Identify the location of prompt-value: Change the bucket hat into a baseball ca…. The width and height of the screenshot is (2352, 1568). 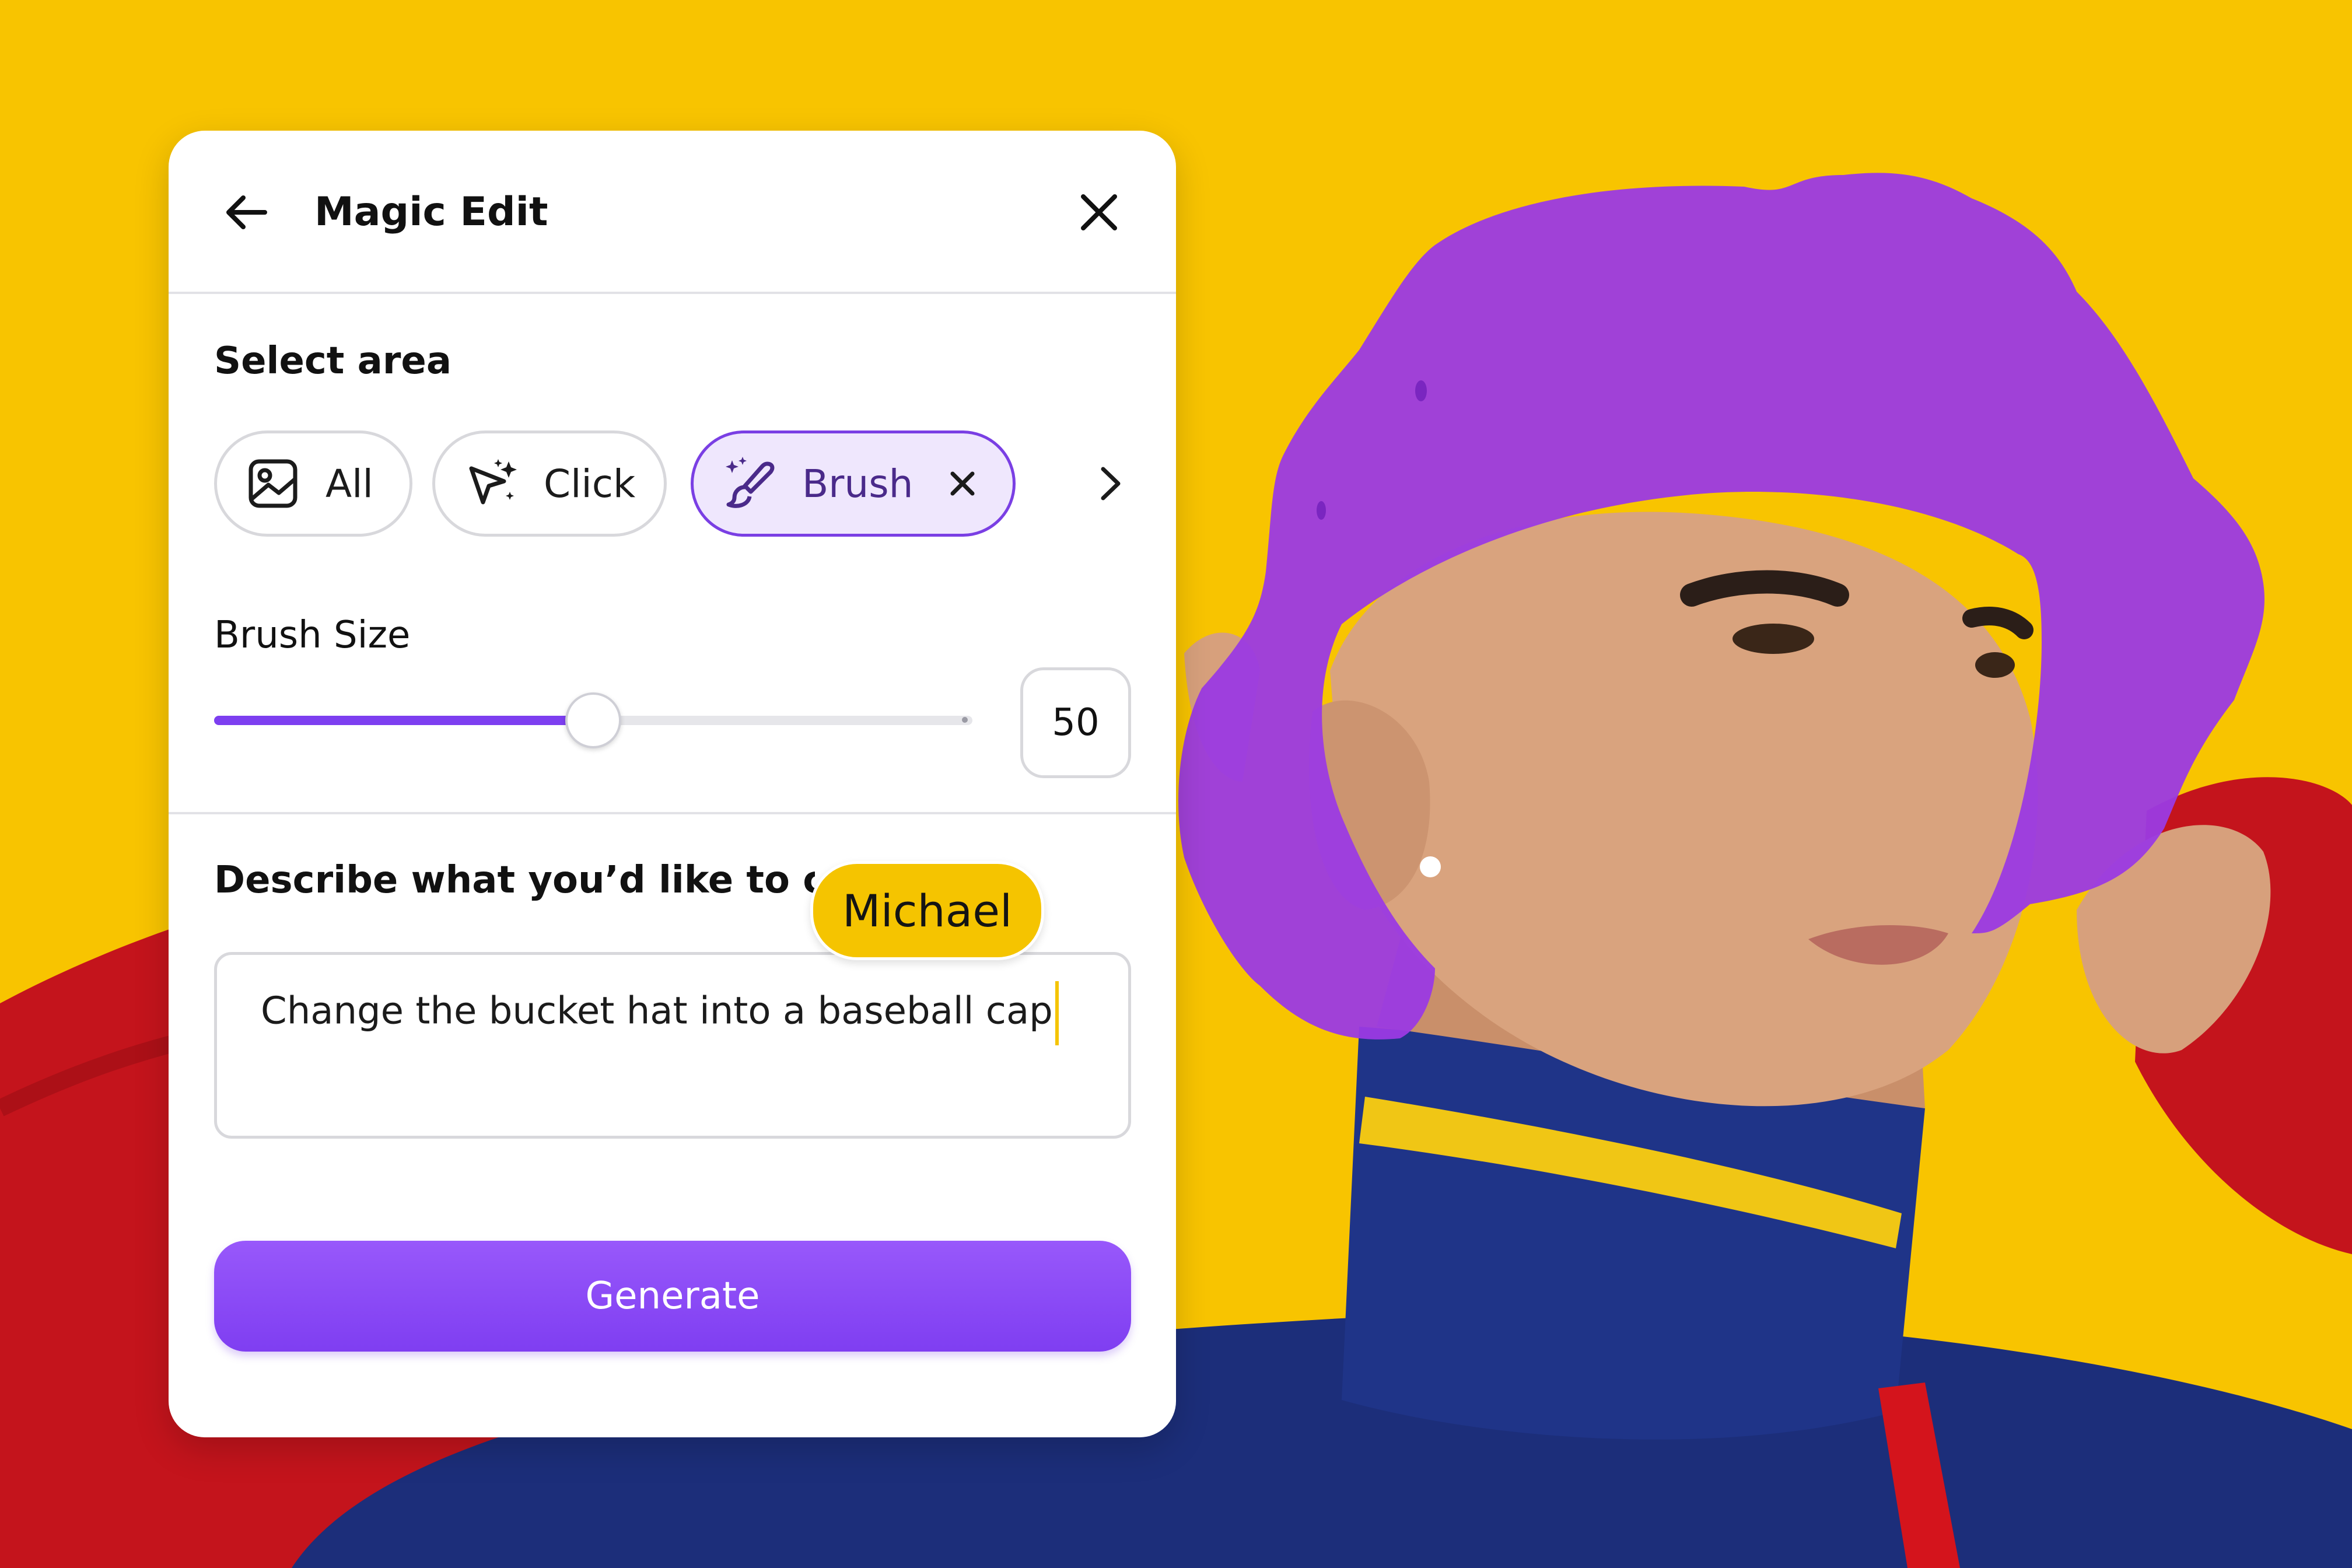
(657, 1011).